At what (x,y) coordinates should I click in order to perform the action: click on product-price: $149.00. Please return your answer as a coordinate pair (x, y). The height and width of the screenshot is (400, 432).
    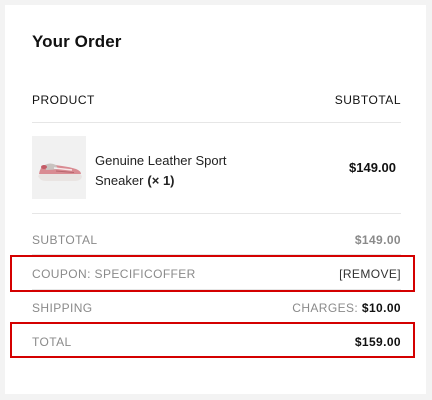
    Looking at the image, I should click on (372, 167).